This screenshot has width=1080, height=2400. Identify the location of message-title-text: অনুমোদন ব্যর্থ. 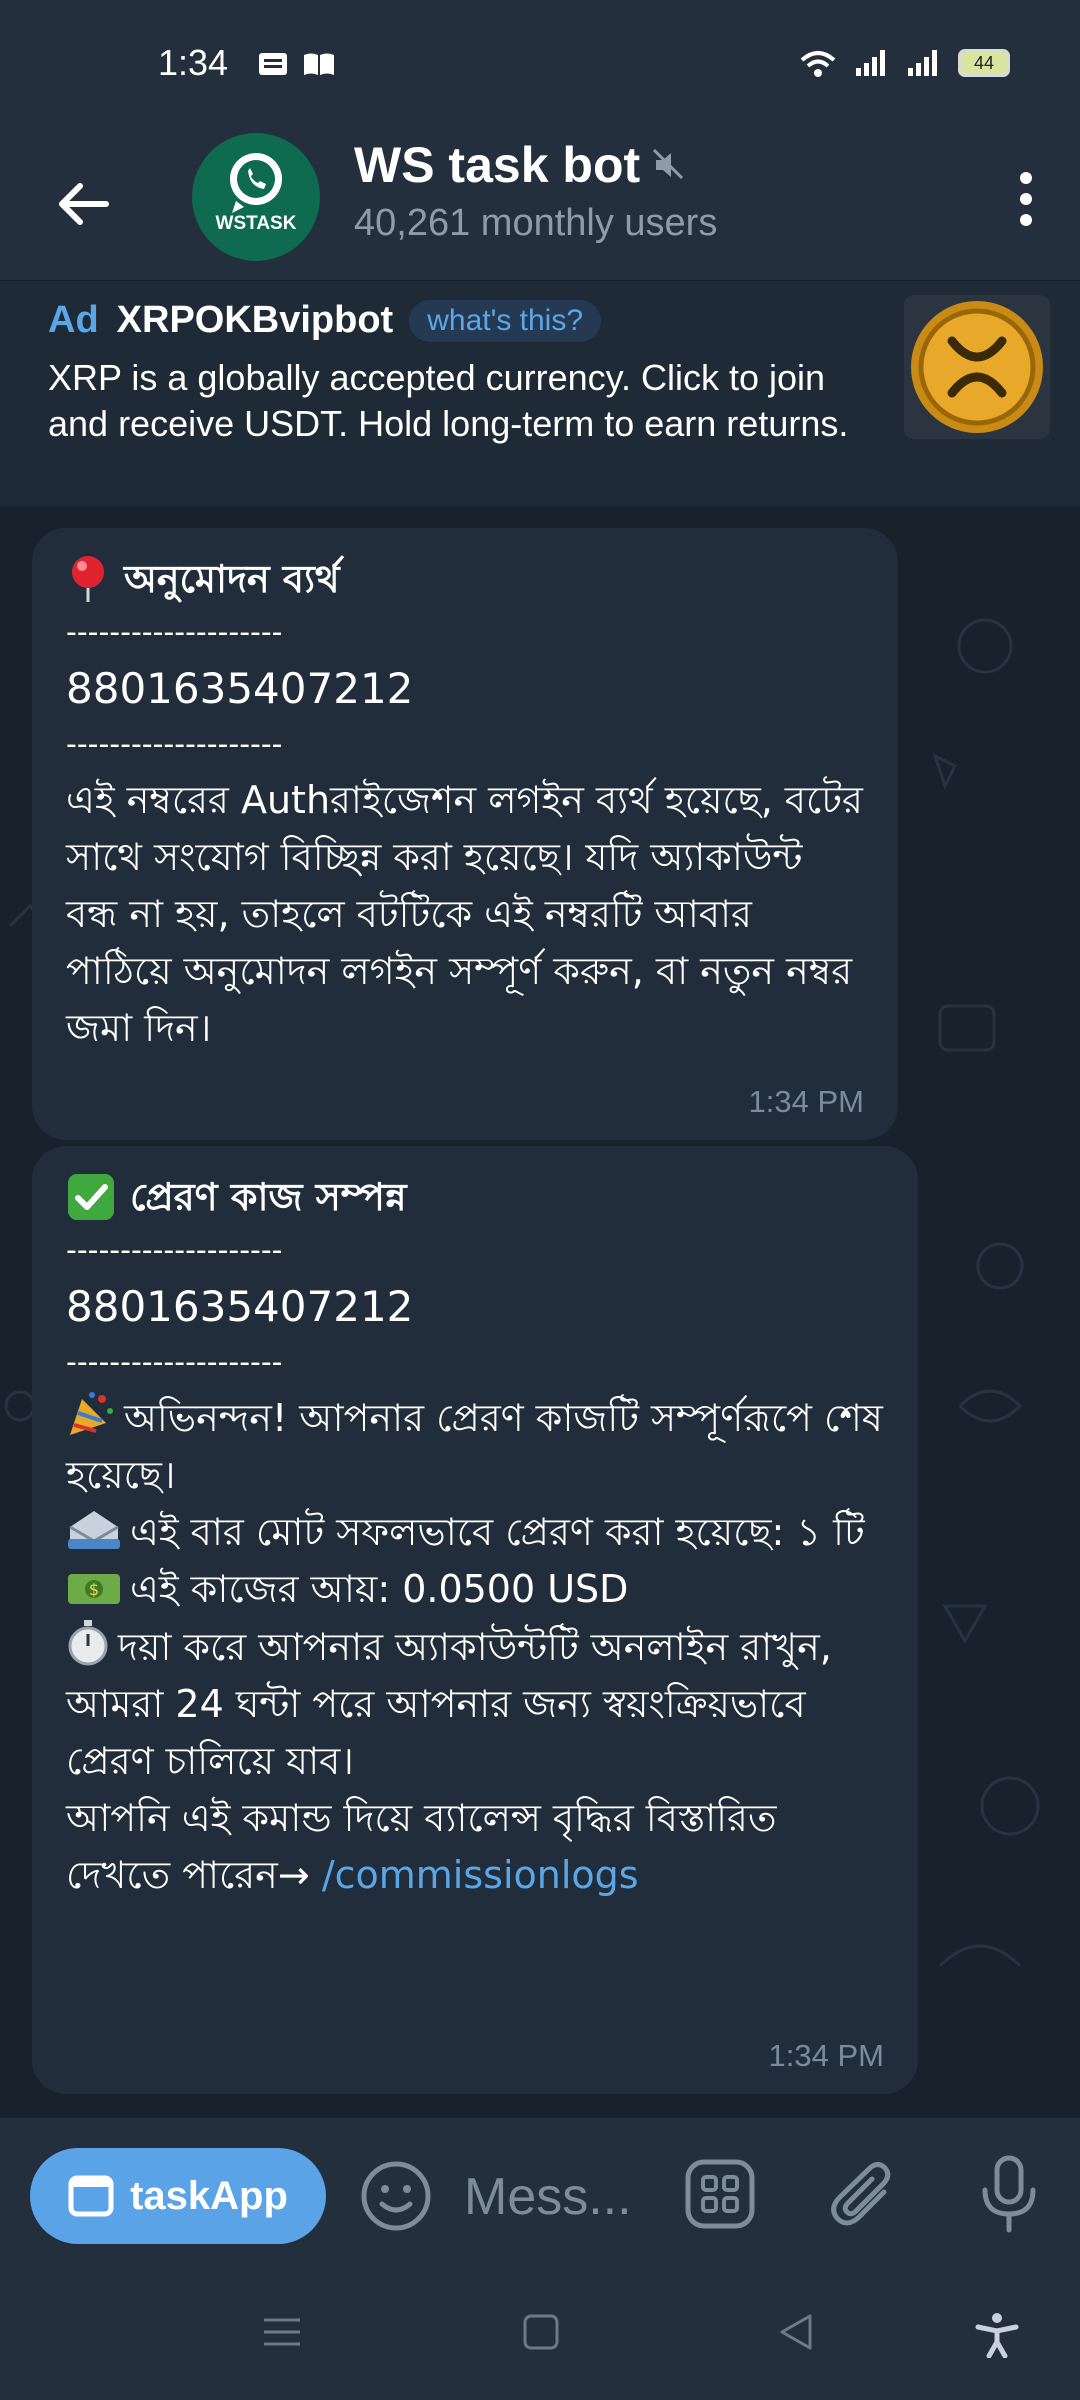
(232, 579).